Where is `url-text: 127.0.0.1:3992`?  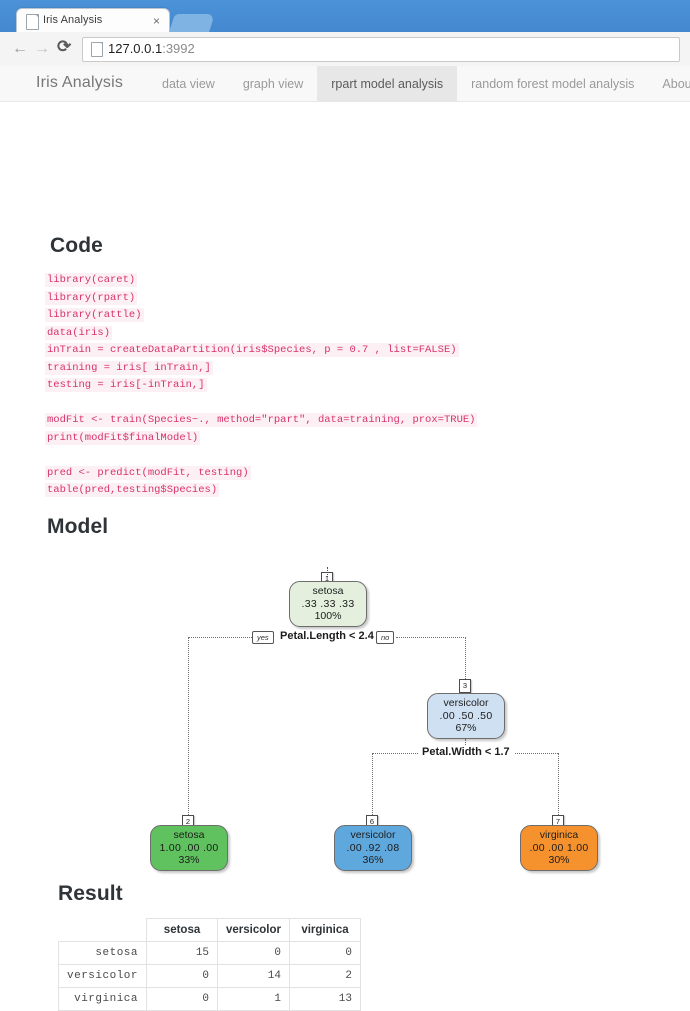
url-text: 127.0.0.1:3992 is located at coordinates (151, 48).